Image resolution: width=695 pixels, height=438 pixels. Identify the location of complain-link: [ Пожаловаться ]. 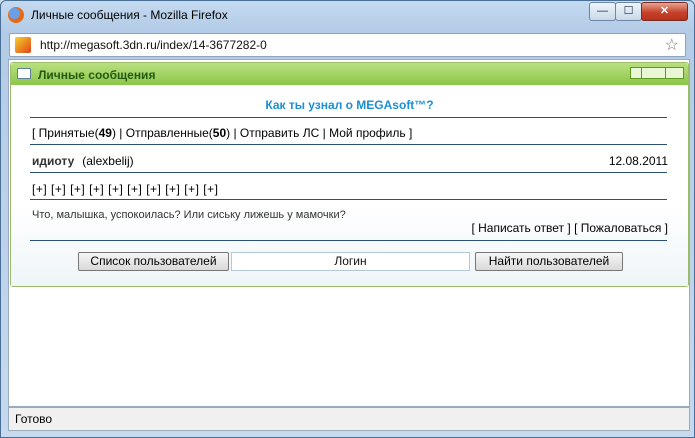
(621, 228).